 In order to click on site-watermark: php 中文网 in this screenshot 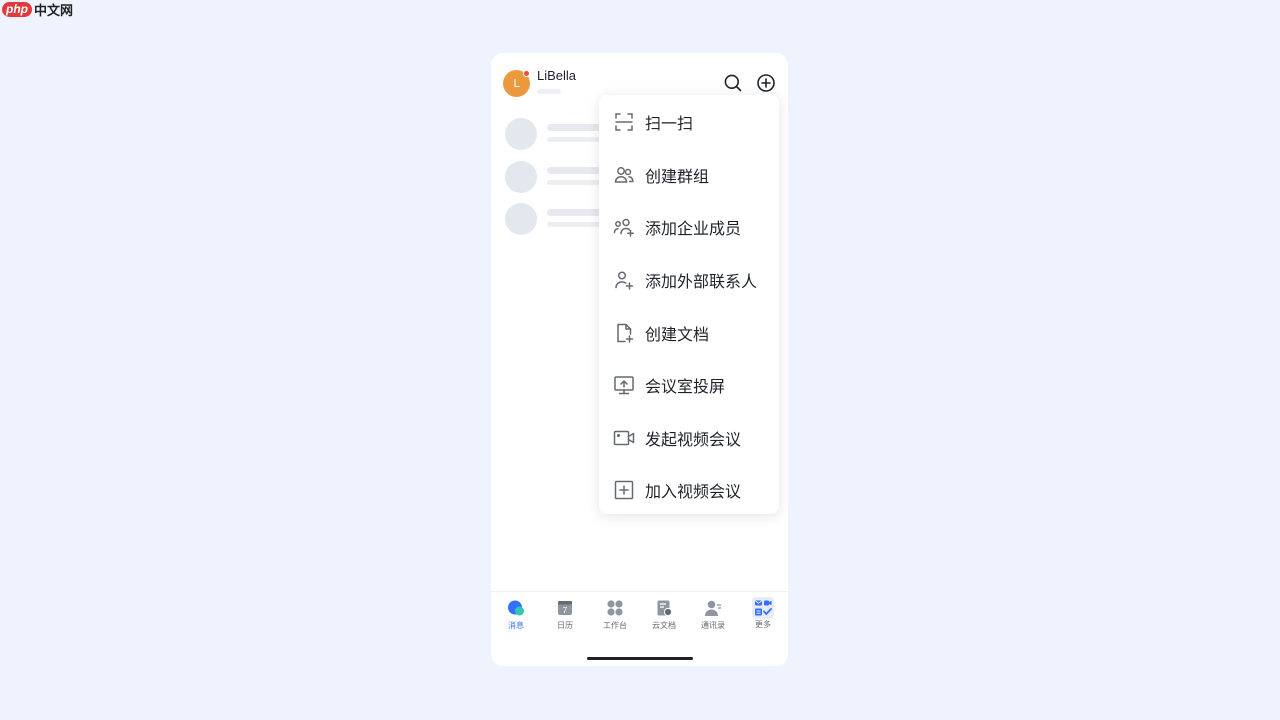, I will do `click(38, 9)`.